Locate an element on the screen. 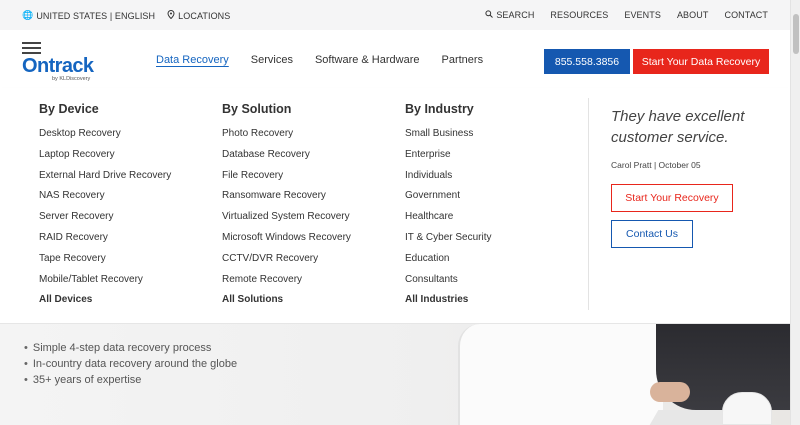 The width and height of the screenshot is (800, 425). hand-image is located at coordinates (670, 392).